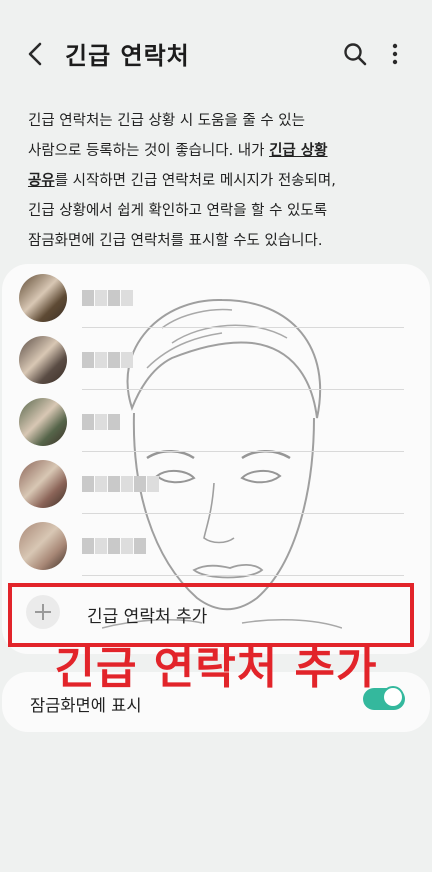  Describe the element at coordinates (166, 121) in the screenshot. I see `desc-line-1: 긴급 연락처는 긴급 상황 시 도움을 줄 수 있는` at that location.